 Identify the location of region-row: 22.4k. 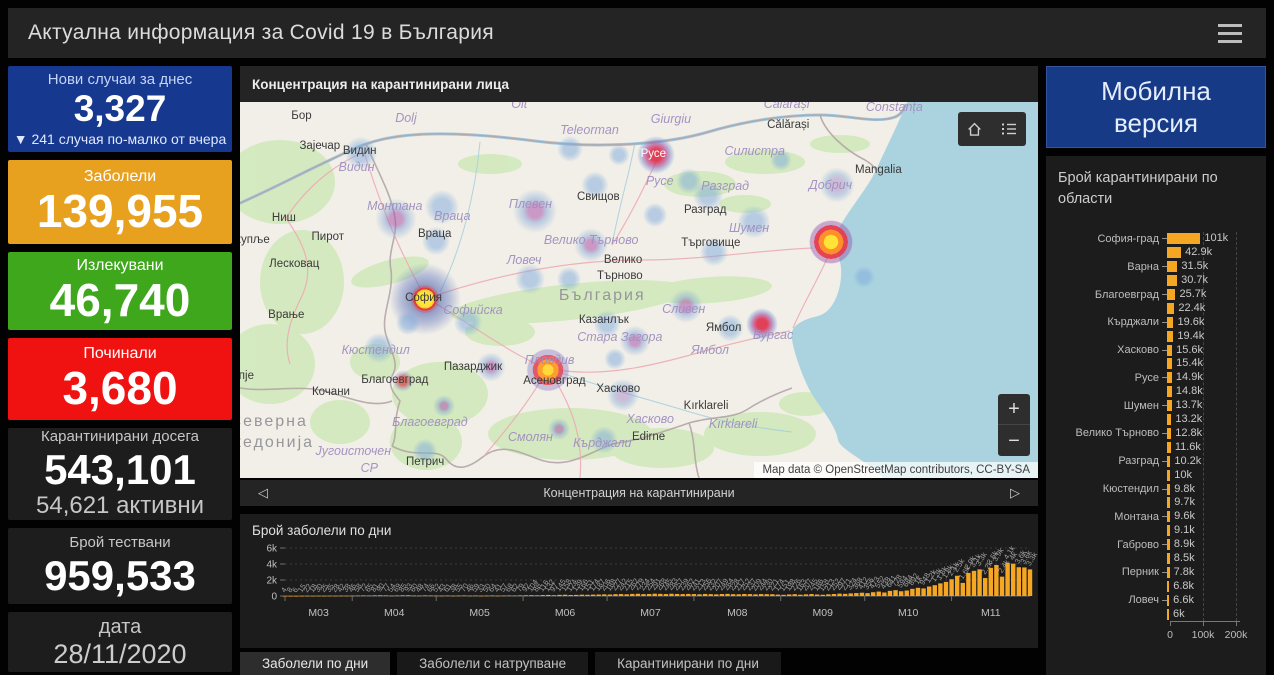
(1158, 308).